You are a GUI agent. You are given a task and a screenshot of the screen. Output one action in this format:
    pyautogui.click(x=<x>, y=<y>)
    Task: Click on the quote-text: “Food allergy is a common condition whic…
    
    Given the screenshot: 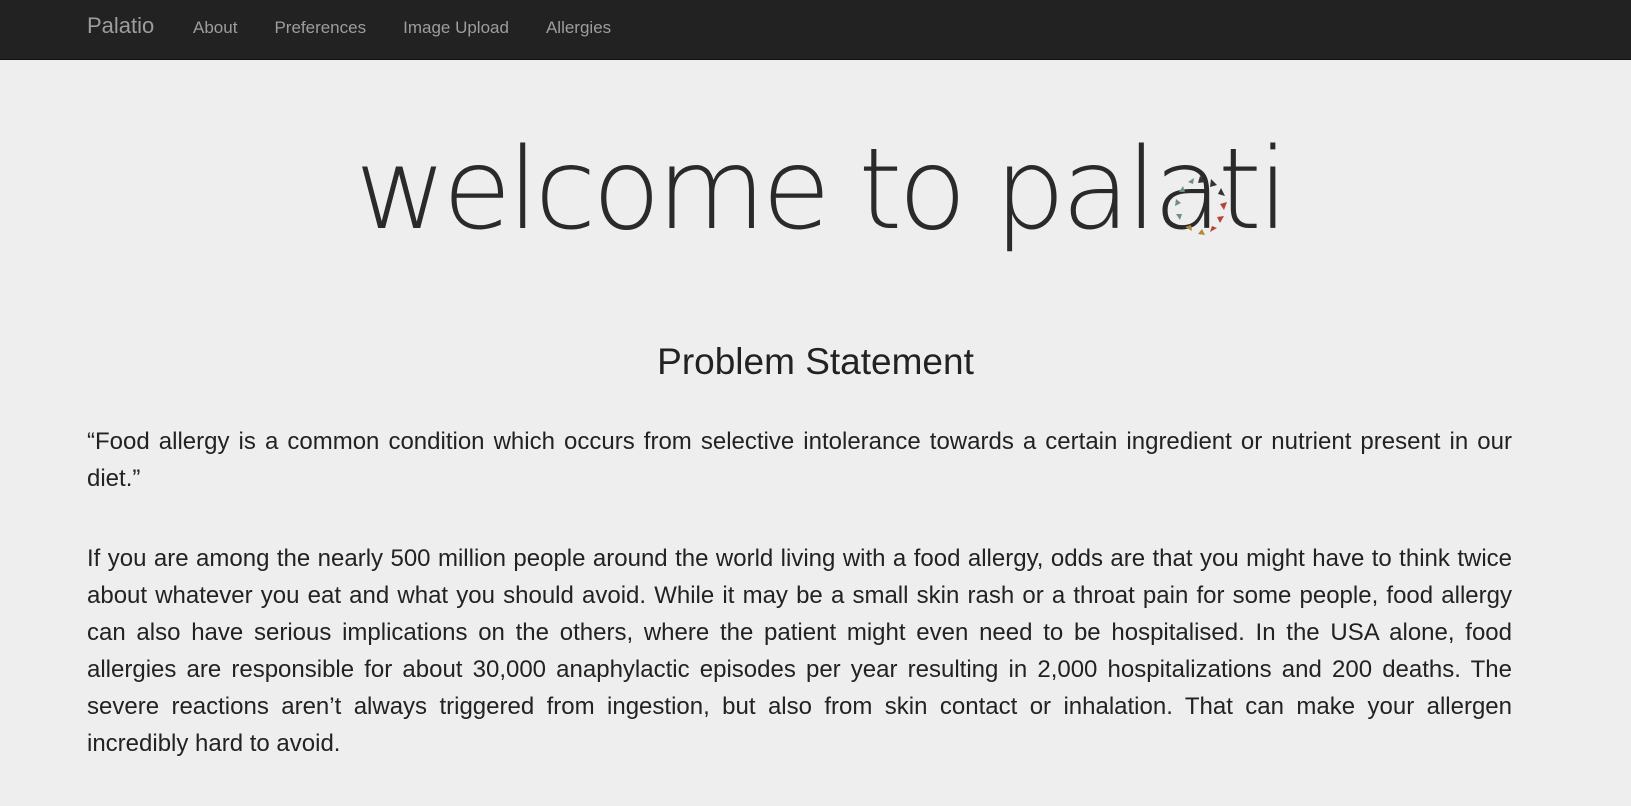 What is the action you would take?
    pyautogui.click(x=799, y=460)
    